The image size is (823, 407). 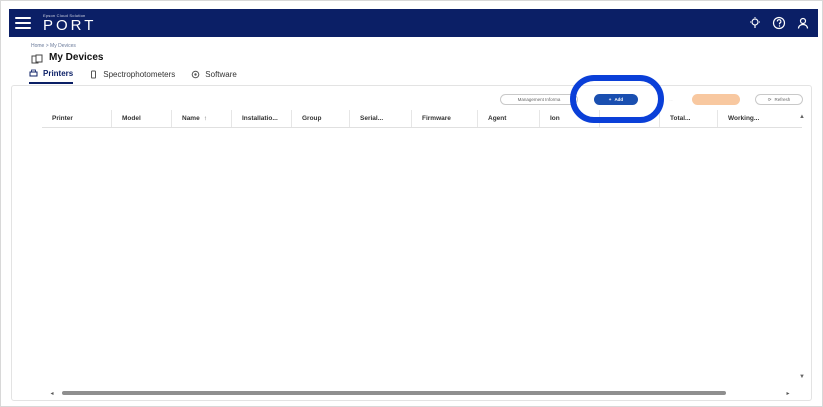 I want to click on management-info-button: Management Informa, so click(x=539, y=99).